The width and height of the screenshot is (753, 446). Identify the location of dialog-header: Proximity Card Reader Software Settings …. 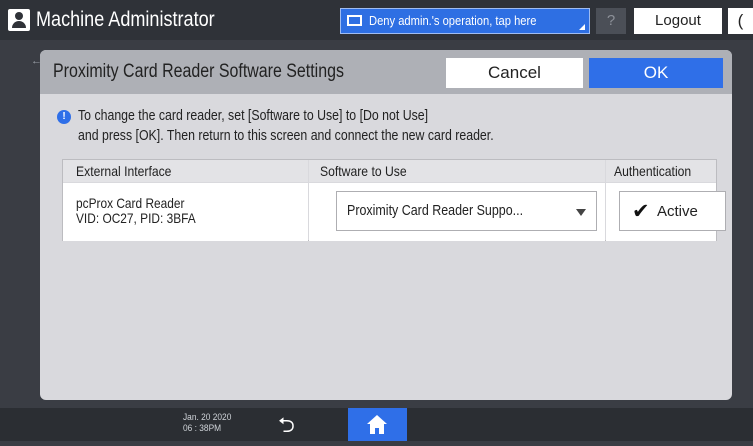
(386, 72).